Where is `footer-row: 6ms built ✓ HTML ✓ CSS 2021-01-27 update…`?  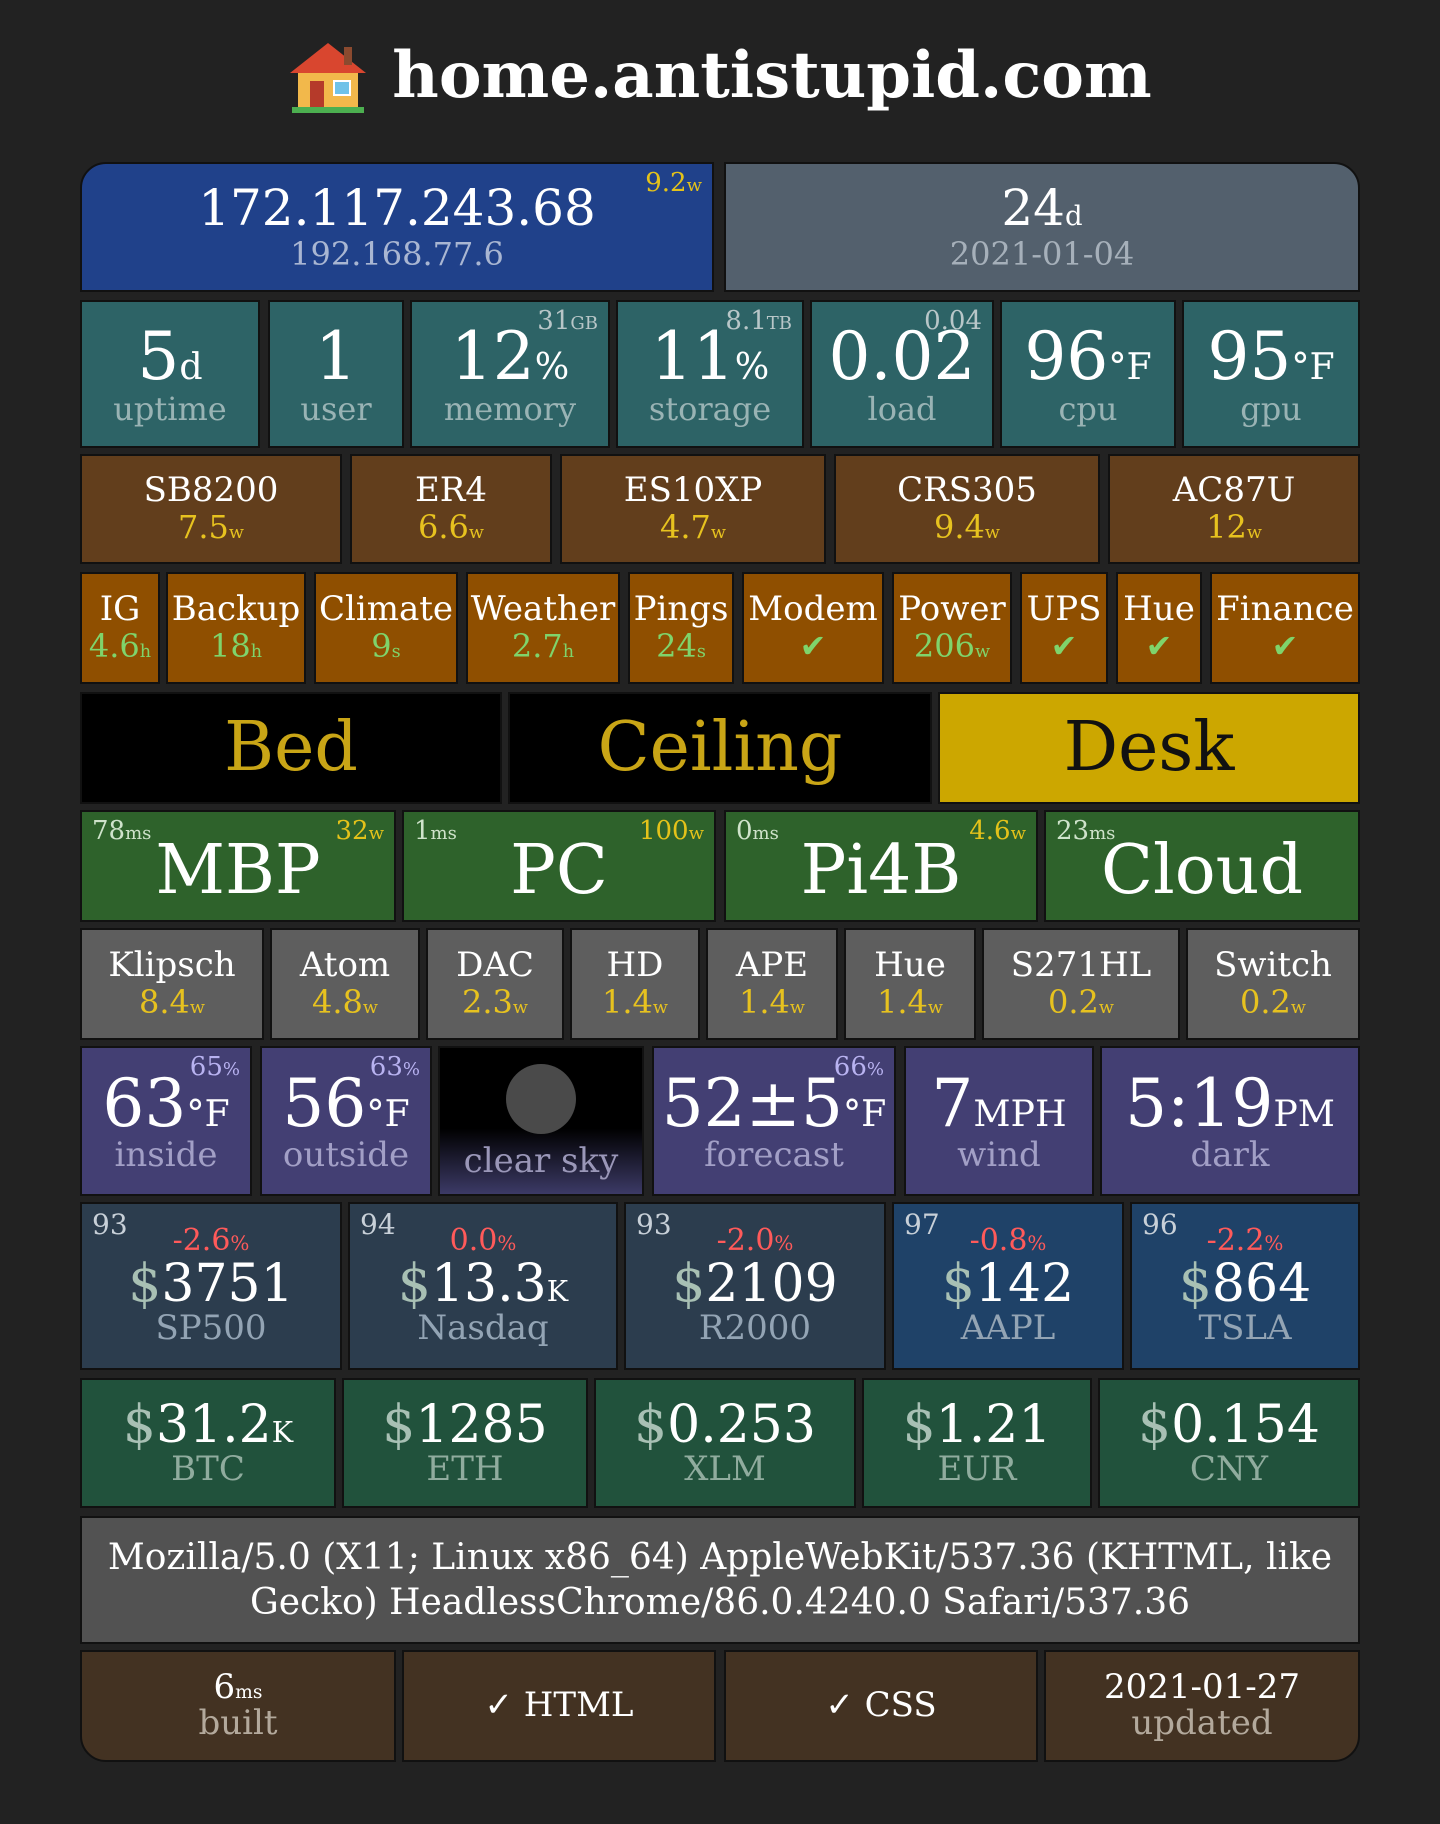 footer-row: 6ms built ✓ HTML ✓ CSS 2021-01-27 update… is located at coordinates (720, 1706).